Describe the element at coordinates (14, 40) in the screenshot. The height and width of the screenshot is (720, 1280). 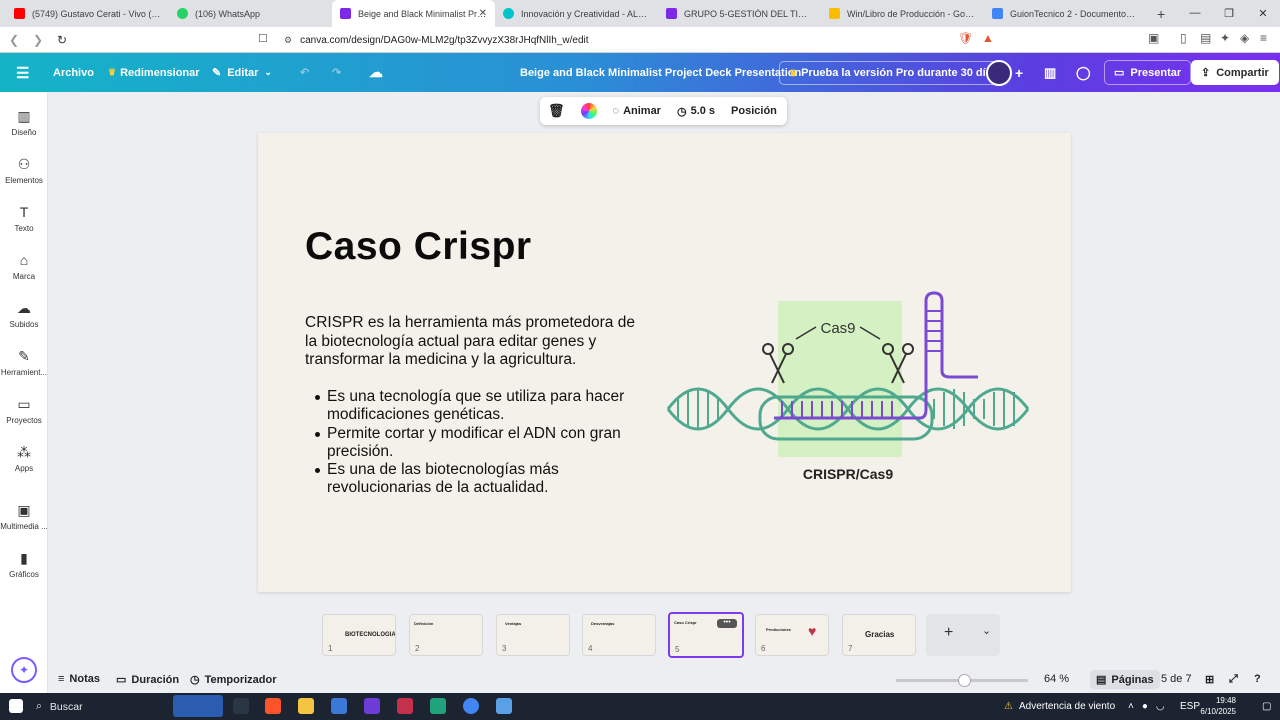
I see `back-icon: ❮` at that location.